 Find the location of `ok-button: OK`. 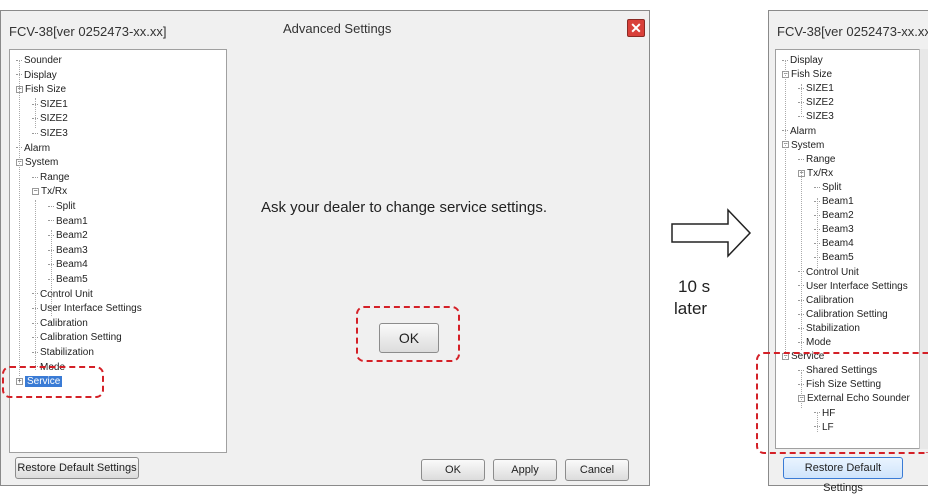

ok-button: OK is located at coordinates (453, 470).